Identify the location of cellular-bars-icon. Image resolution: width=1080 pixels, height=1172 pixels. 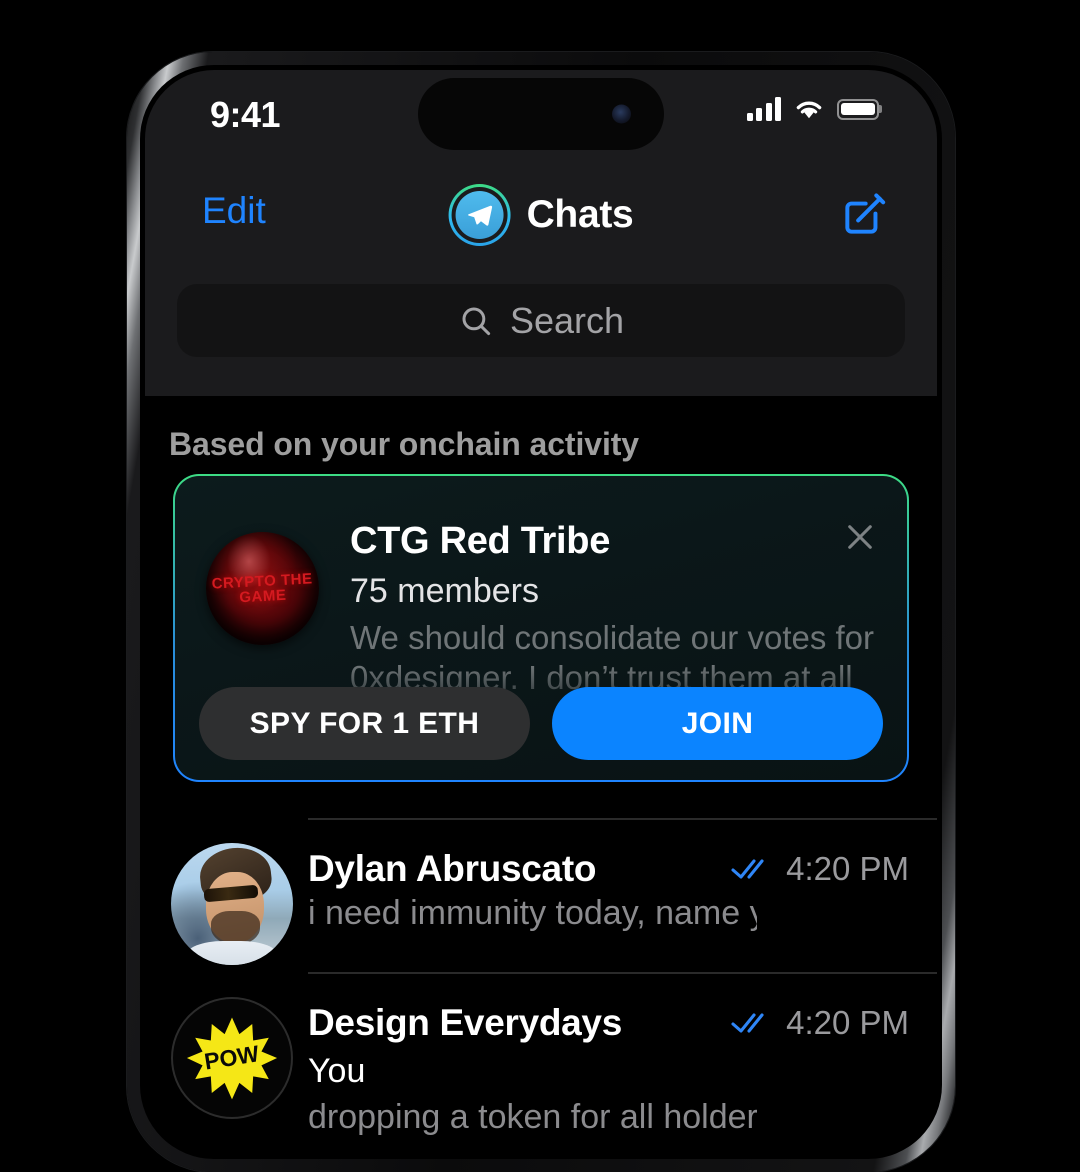
(763, 109).